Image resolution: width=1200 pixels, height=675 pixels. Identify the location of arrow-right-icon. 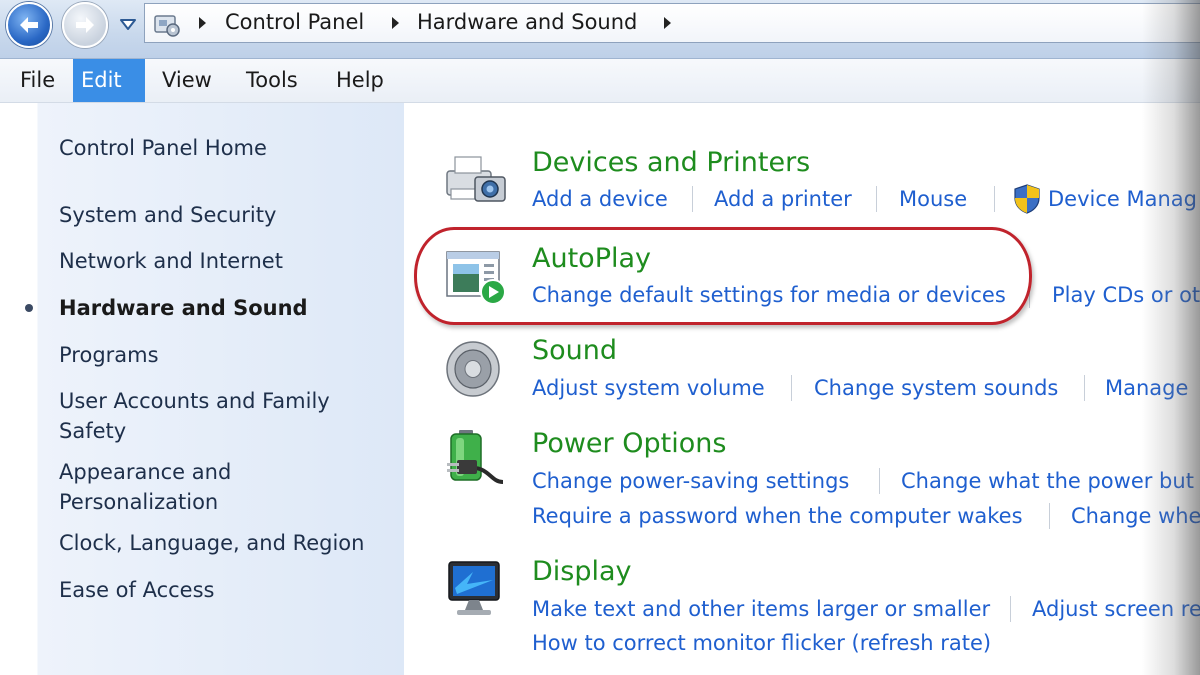
(85, 25).